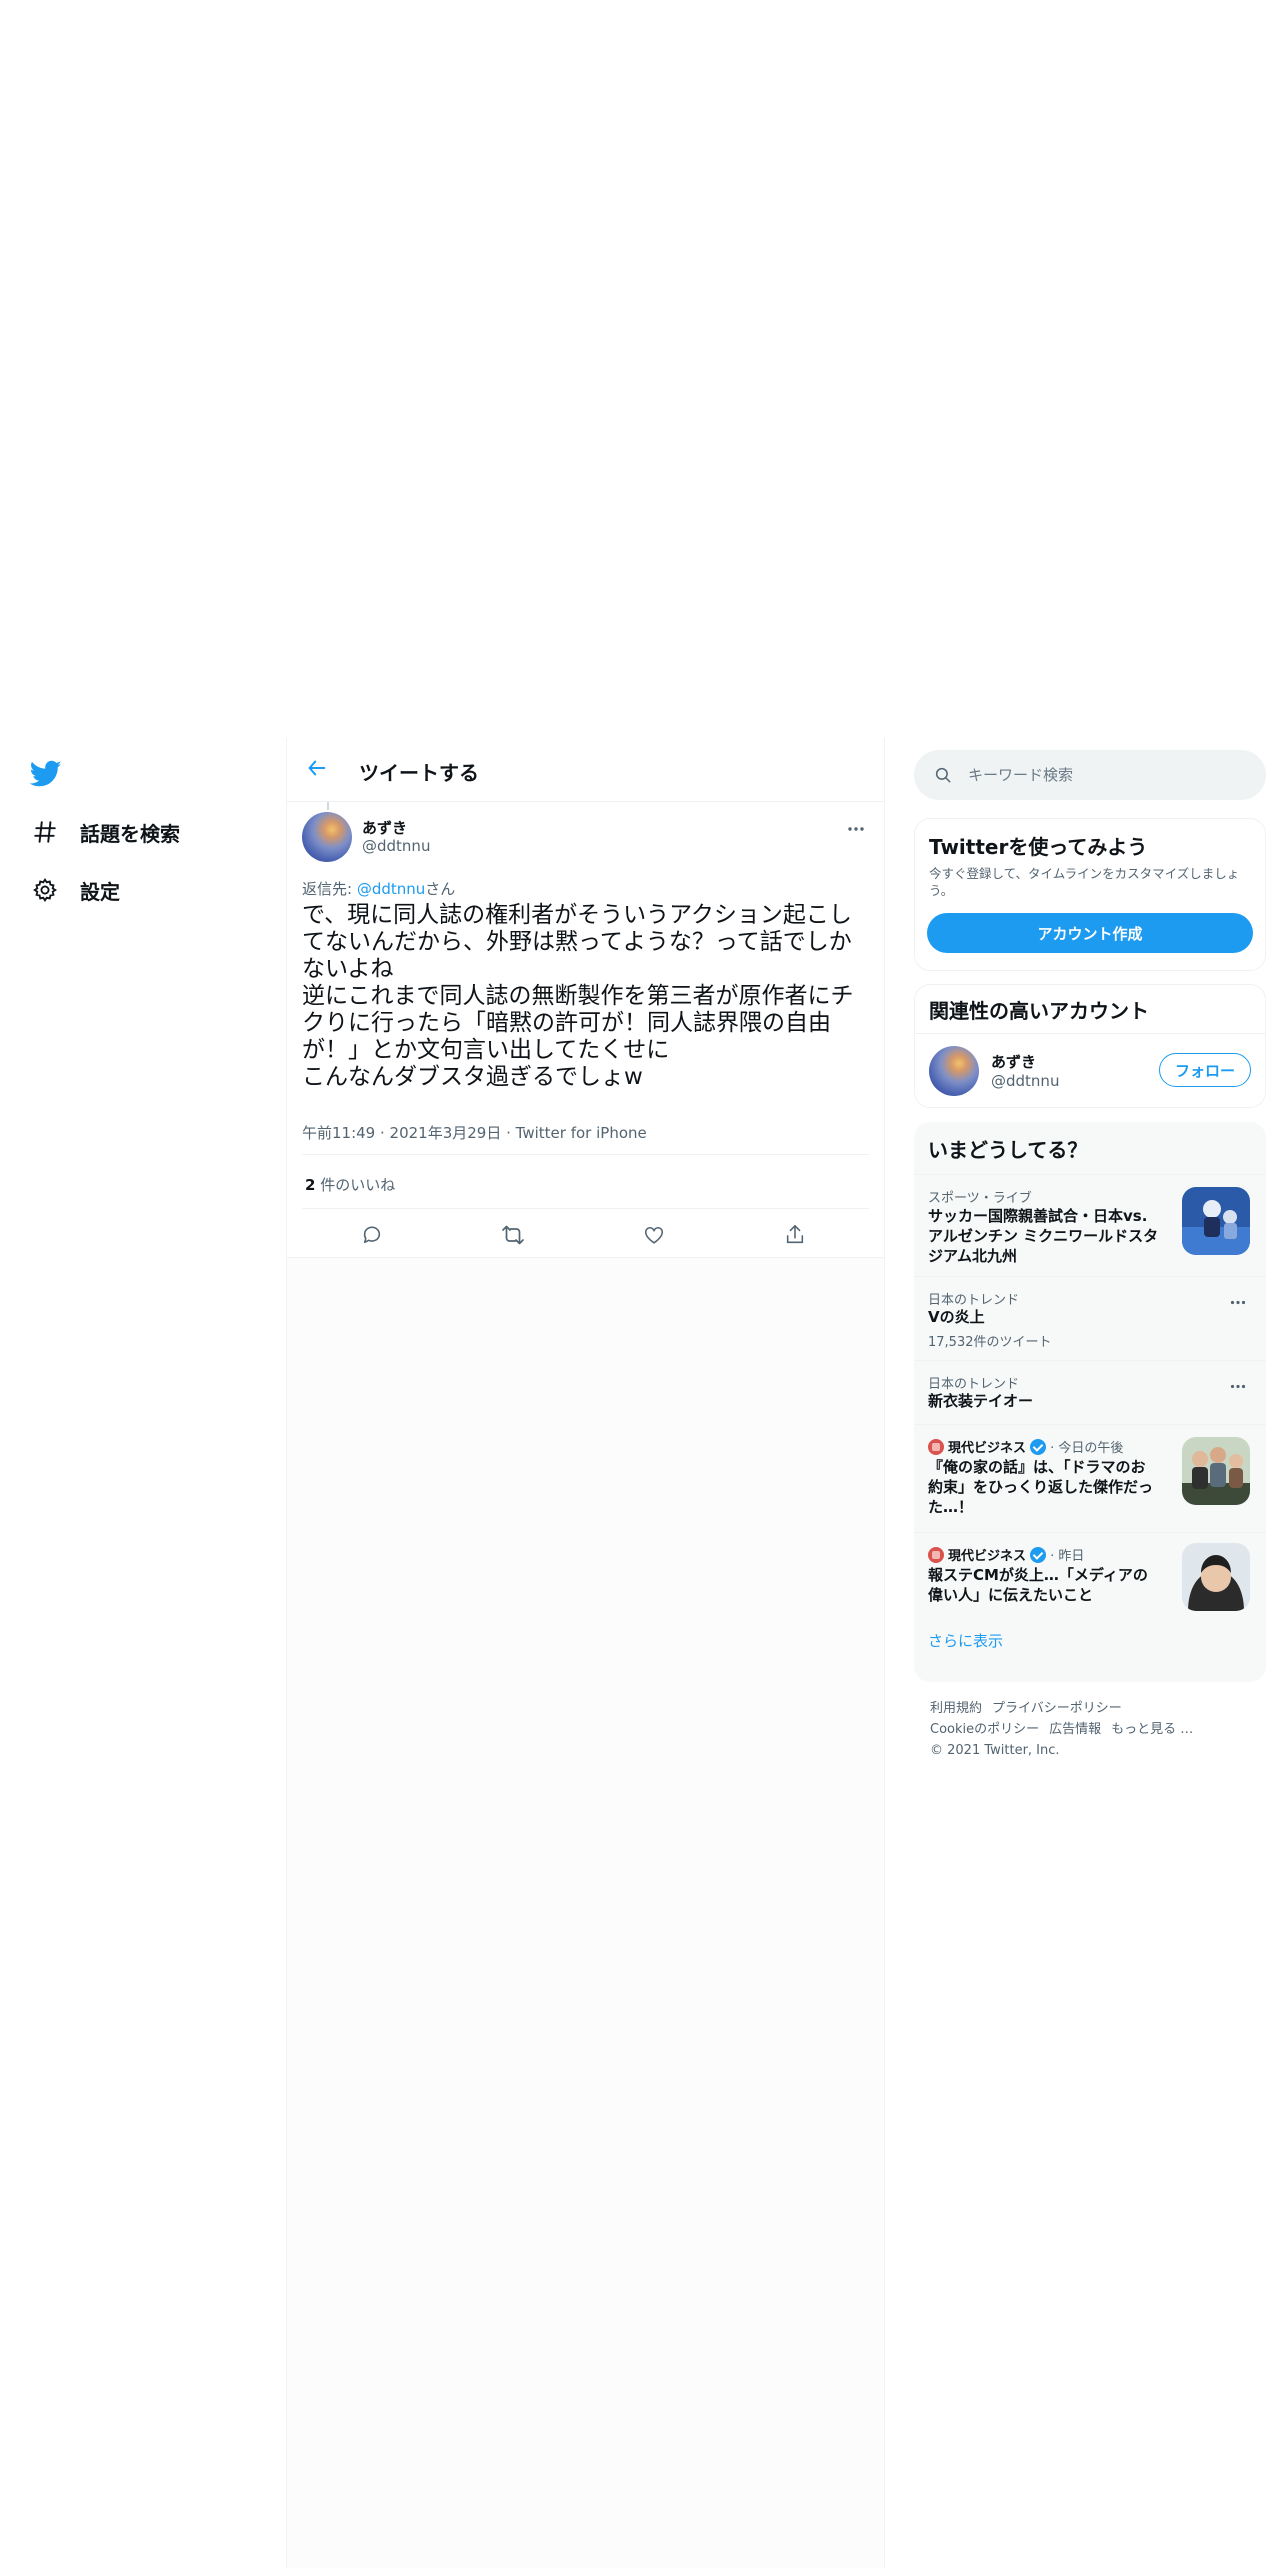 The width and height of the screenshot is (1284, 2568). What do you see at coordinates (338, 1133) in the screenshot?
I see `tweet-time: 午前11:49` at bounding box center [338, 1133].